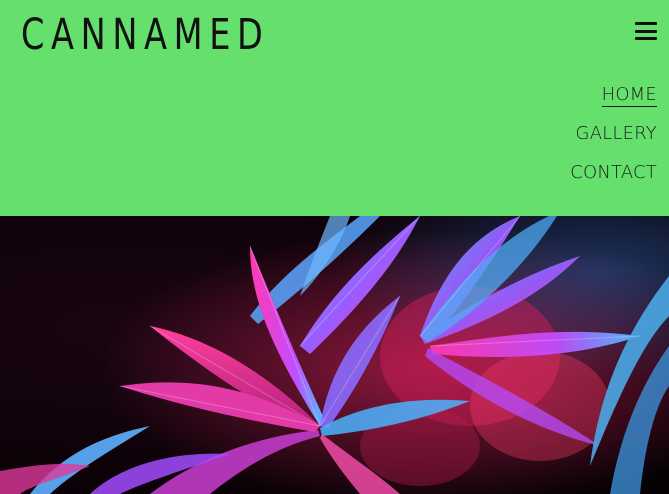  I want to click on site-logo: CANNAMED, so click(145, 35).